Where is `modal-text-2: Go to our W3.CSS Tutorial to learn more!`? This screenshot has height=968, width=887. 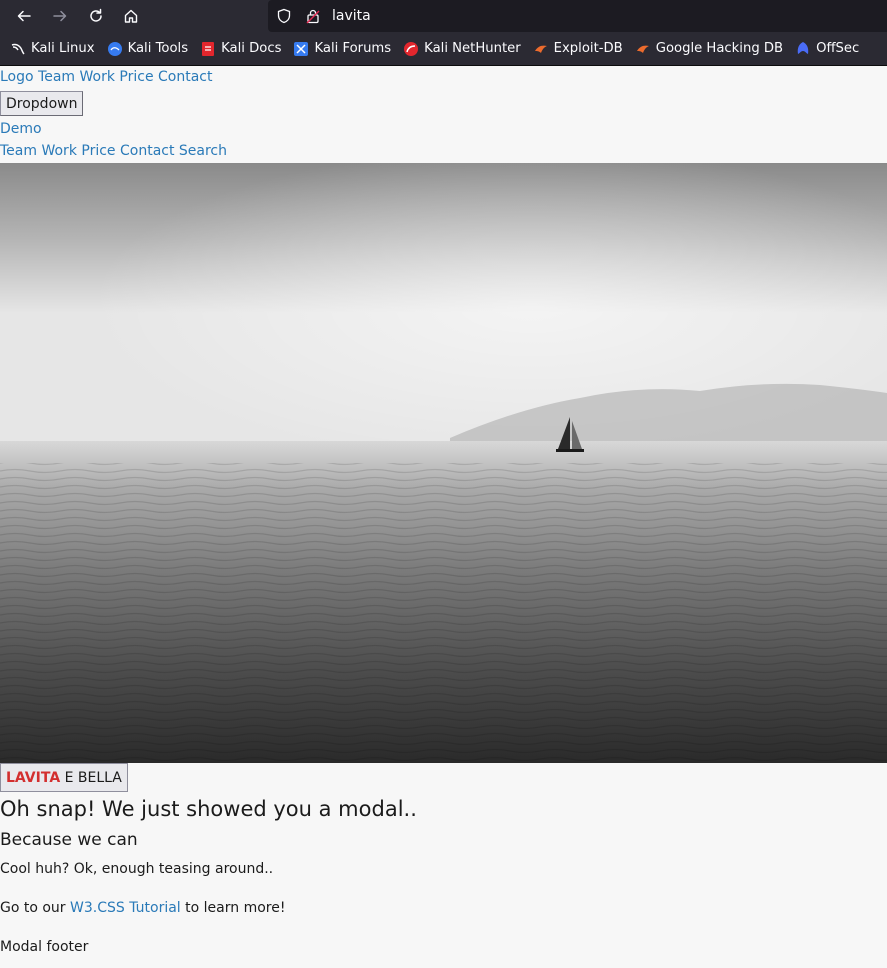 modal-text-2: Go to our W3.CSS Tutorial to learn more! is located at coordinates (443, 908).